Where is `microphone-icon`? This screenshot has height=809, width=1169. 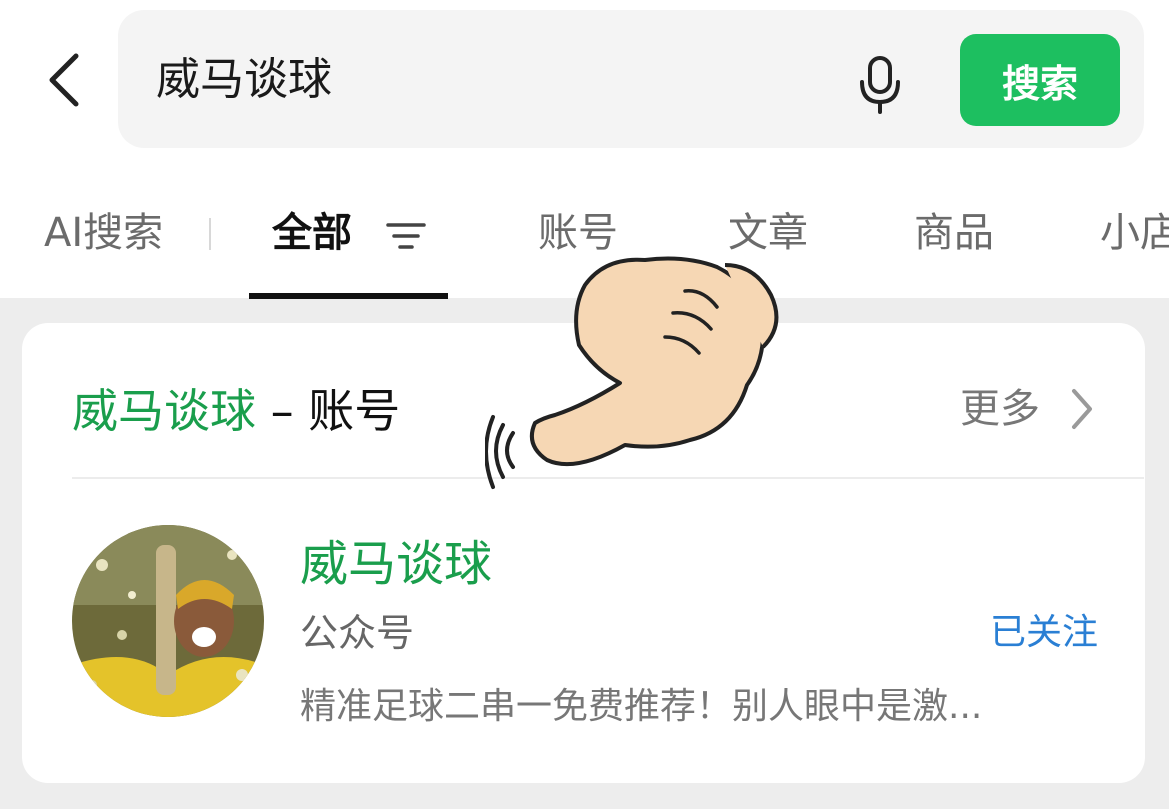
microphone-icon is located at coordinates (880, 84).